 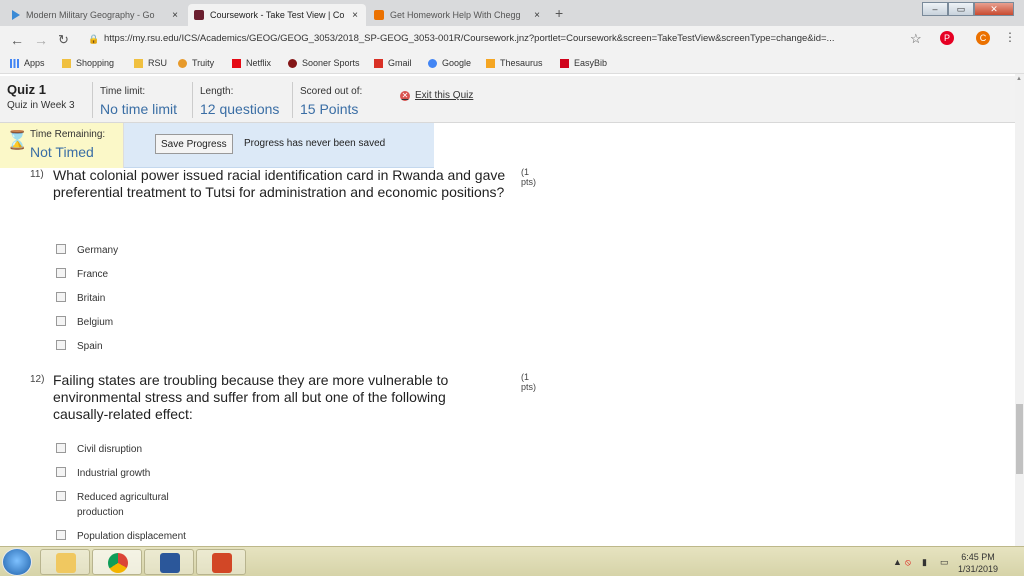 I want to click on bookmark-shopping: Shopping, so click(x=88, y=63).